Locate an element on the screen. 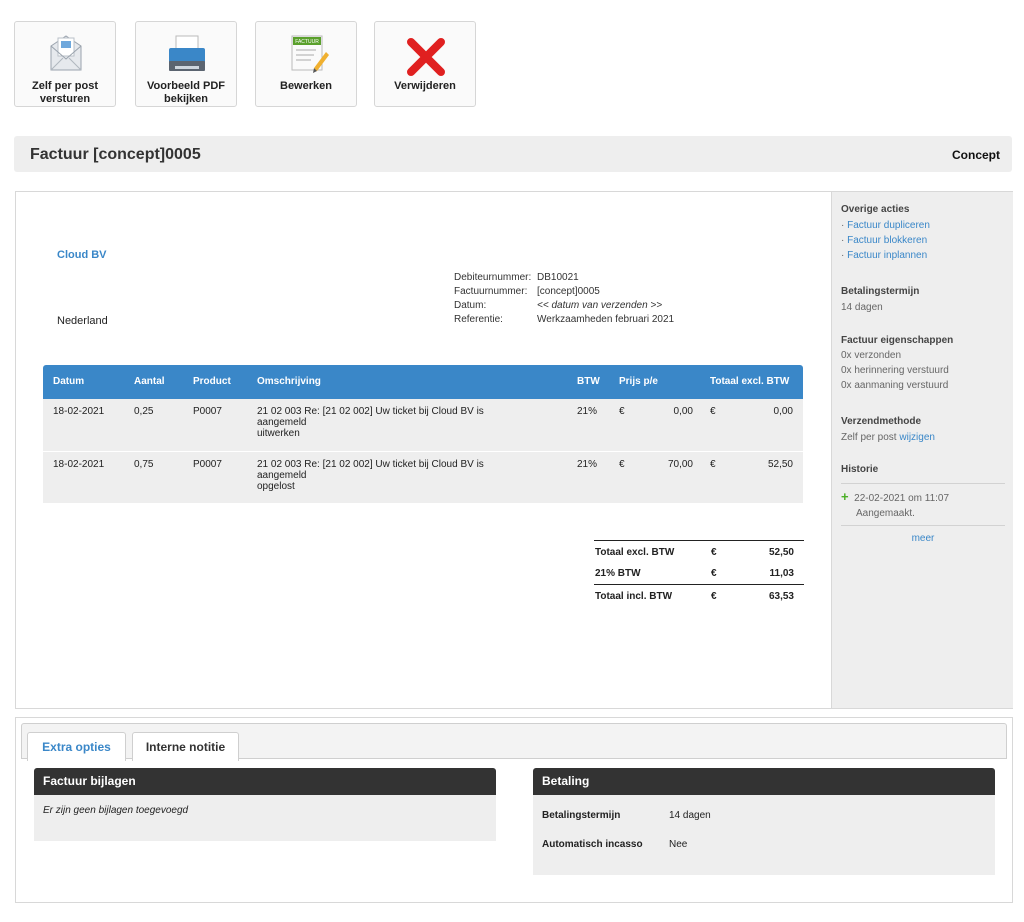 The width and height of the screenshot is (1024, 922). meta-label: Datum: is located at coordinates (470, 305).